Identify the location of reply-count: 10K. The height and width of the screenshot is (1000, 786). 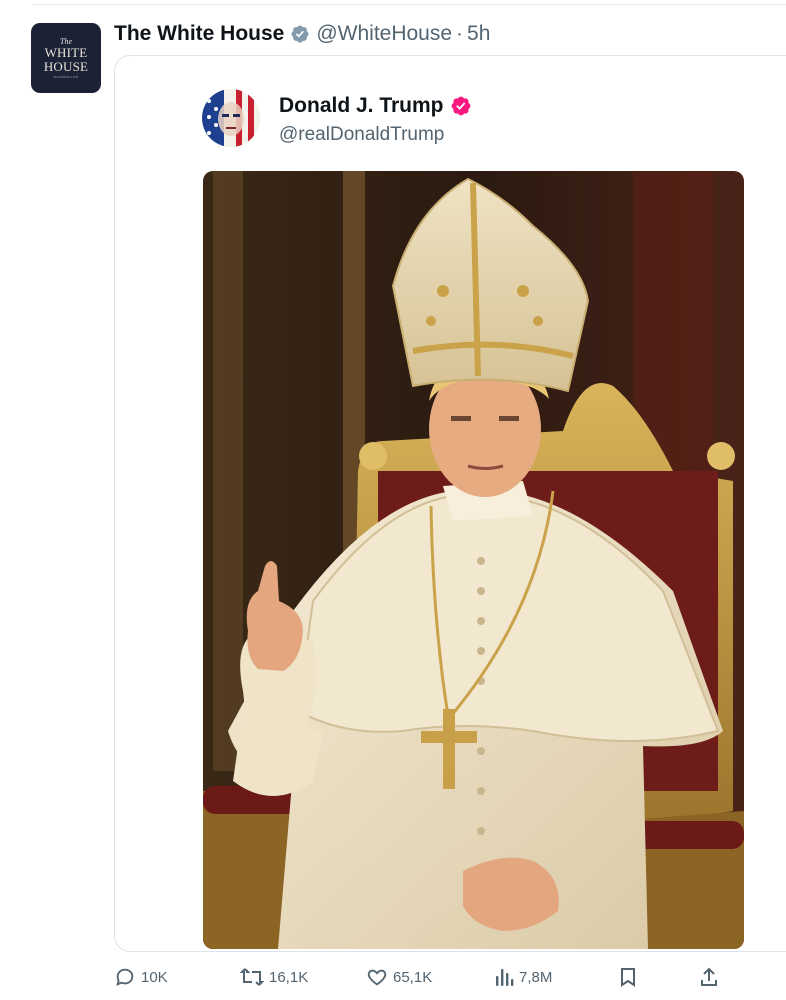
(154, 977).